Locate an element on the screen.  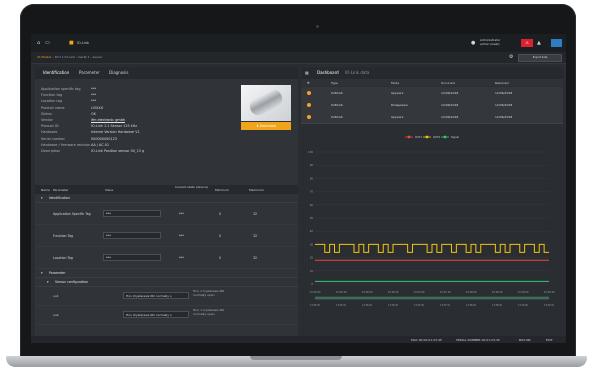
menu-button is located at coordinates (556, 43).